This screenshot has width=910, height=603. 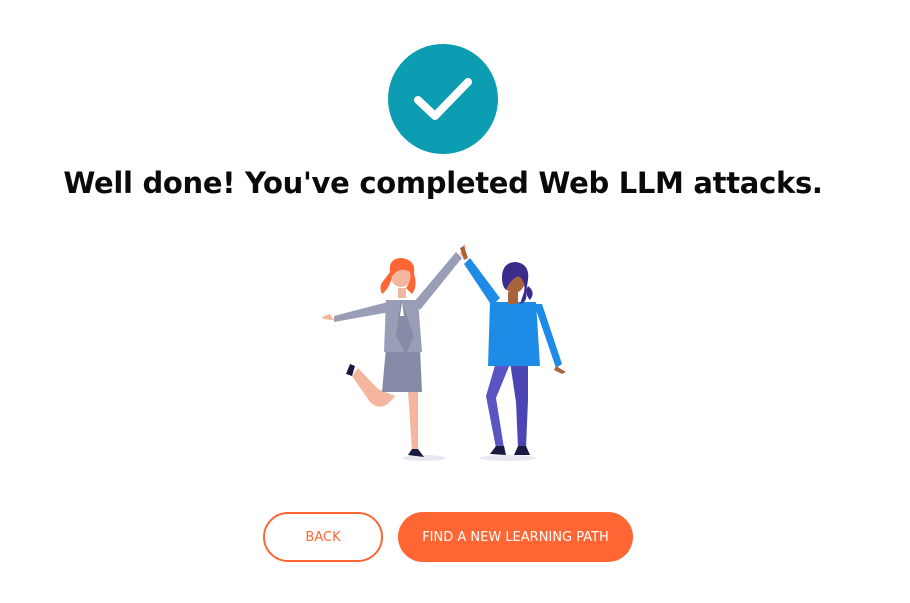 I want to click on back-button: BACK, so click(x=323, y=537).